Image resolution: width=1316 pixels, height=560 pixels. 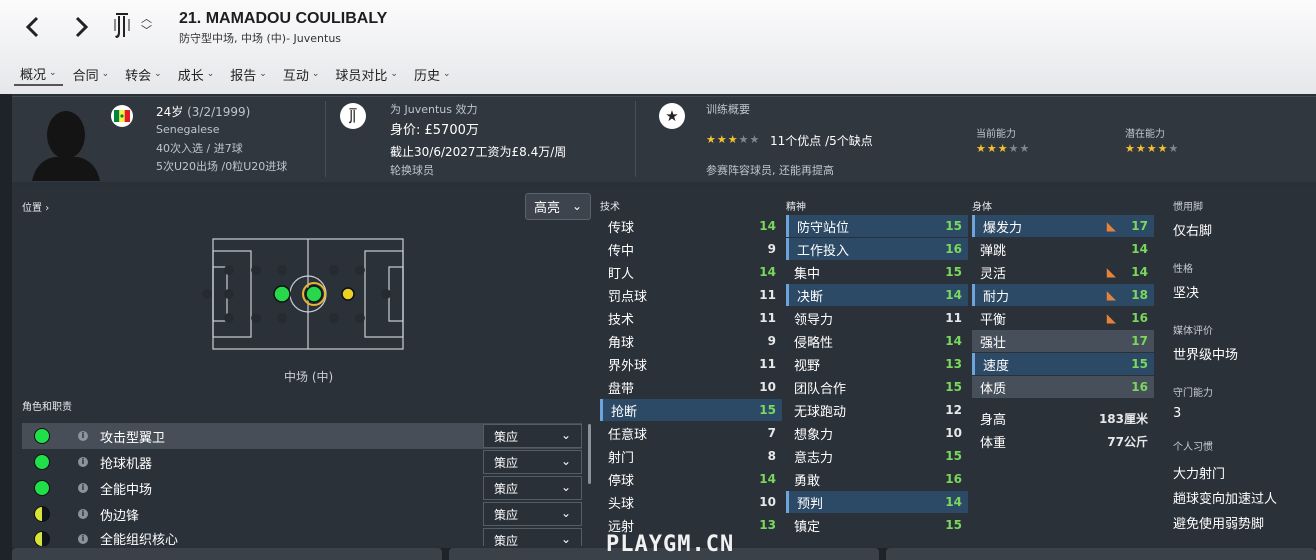 I want to click on back-button, so click(x=33, y=27).